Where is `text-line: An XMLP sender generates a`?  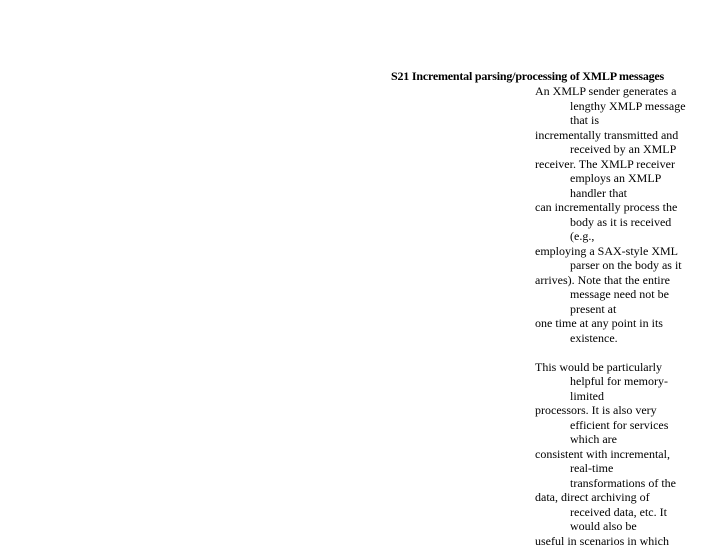 text-line: An XMLP sender generates a is located at coordinates (610, 91).